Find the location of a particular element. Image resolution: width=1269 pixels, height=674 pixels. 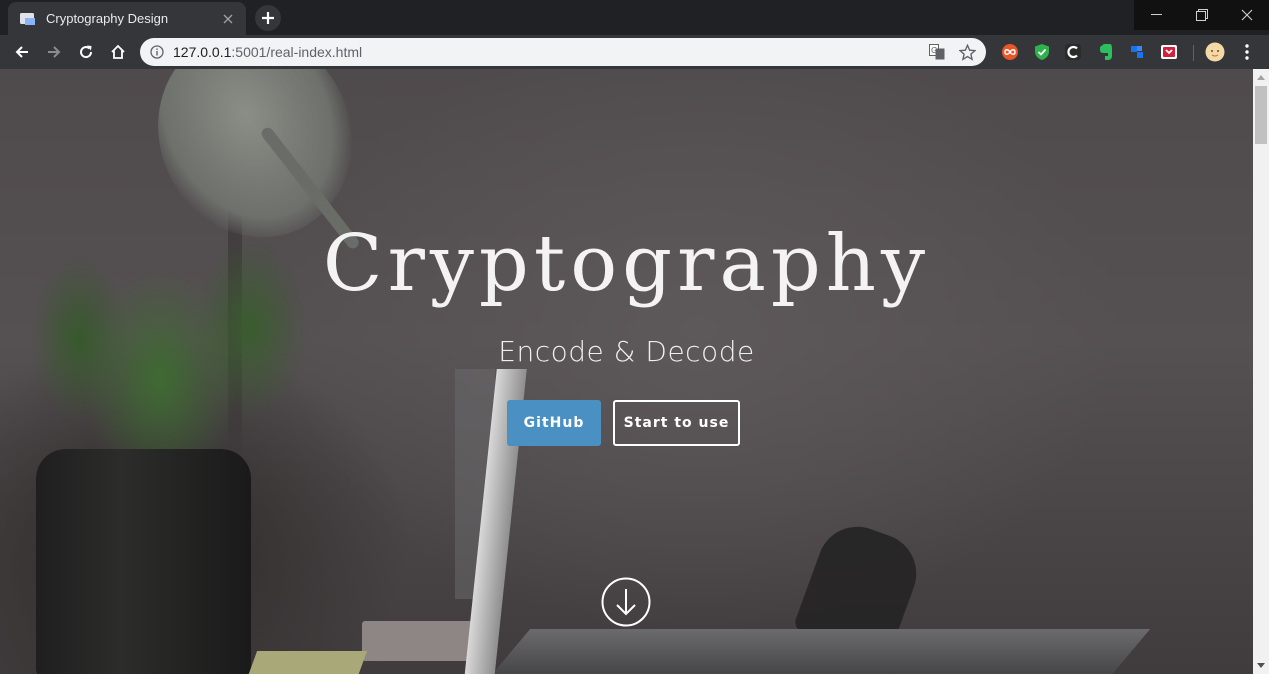

github-button: GitHub is located at coordinates (554, 423).